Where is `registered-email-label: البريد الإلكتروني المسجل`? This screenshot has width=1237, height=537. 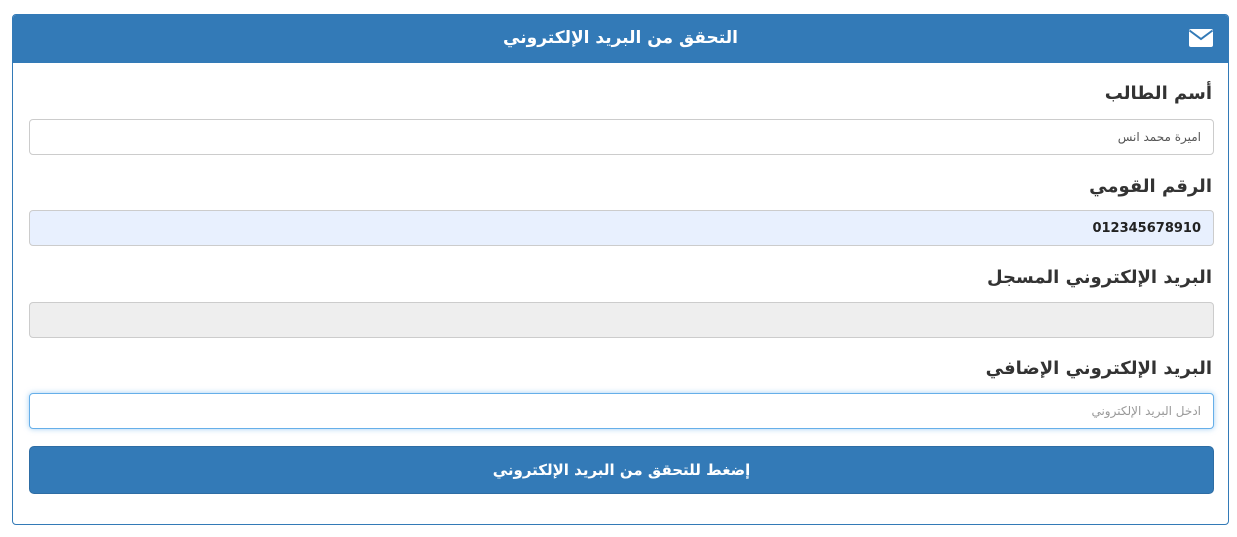
registered-email-label: البريد الإلكتروني المسجل is located at coordinates (1099, 277).